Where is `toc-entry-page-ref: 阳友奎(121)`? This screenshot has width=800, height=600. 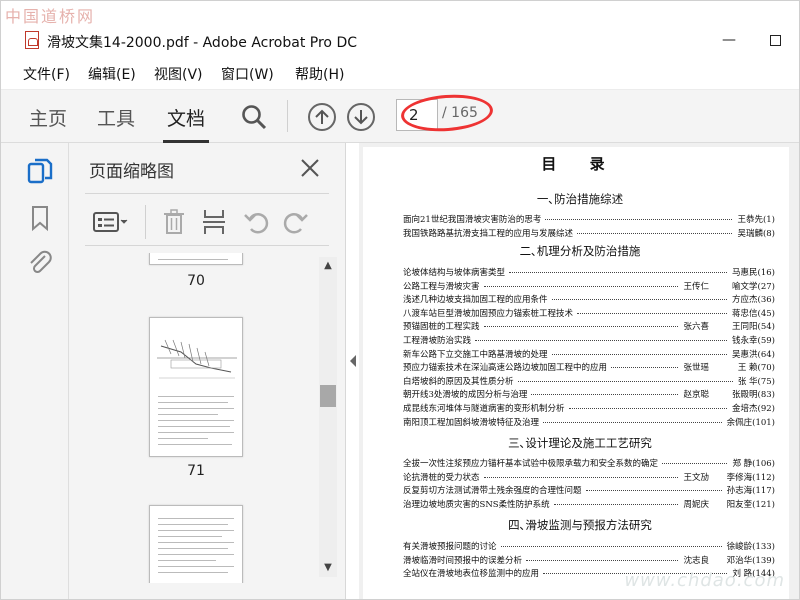 toc-entry-page-ref: 阳友奎(121) is located at coordinates (749, 503).